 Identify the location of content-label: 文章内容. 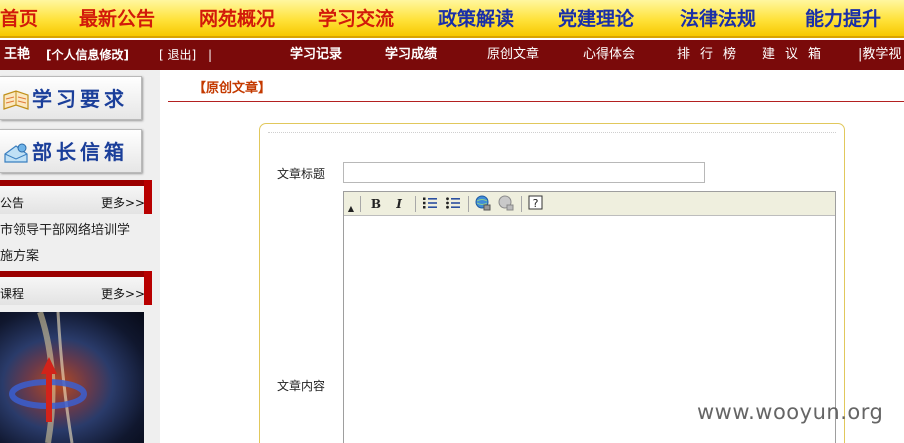
(301, 386).